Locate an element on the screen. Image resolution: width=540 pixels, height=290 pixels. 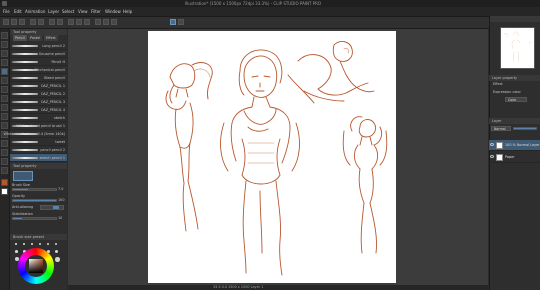
lasso-icon is located at coordinates (4, 53).